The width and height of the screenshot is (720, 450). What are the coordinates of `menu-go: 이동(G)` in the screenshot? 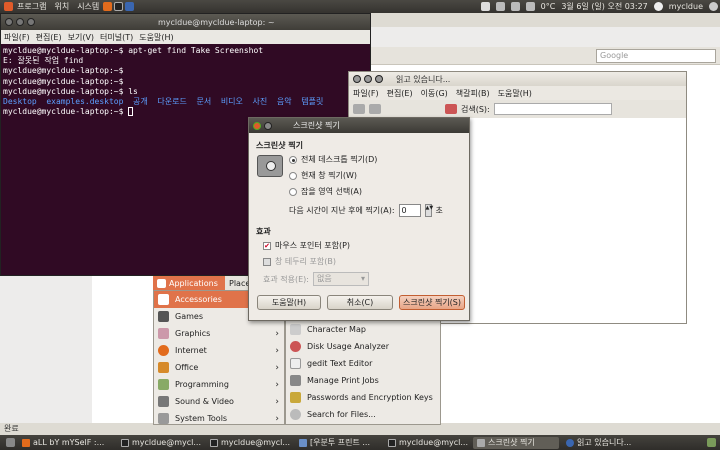 It's located at (434, 93).